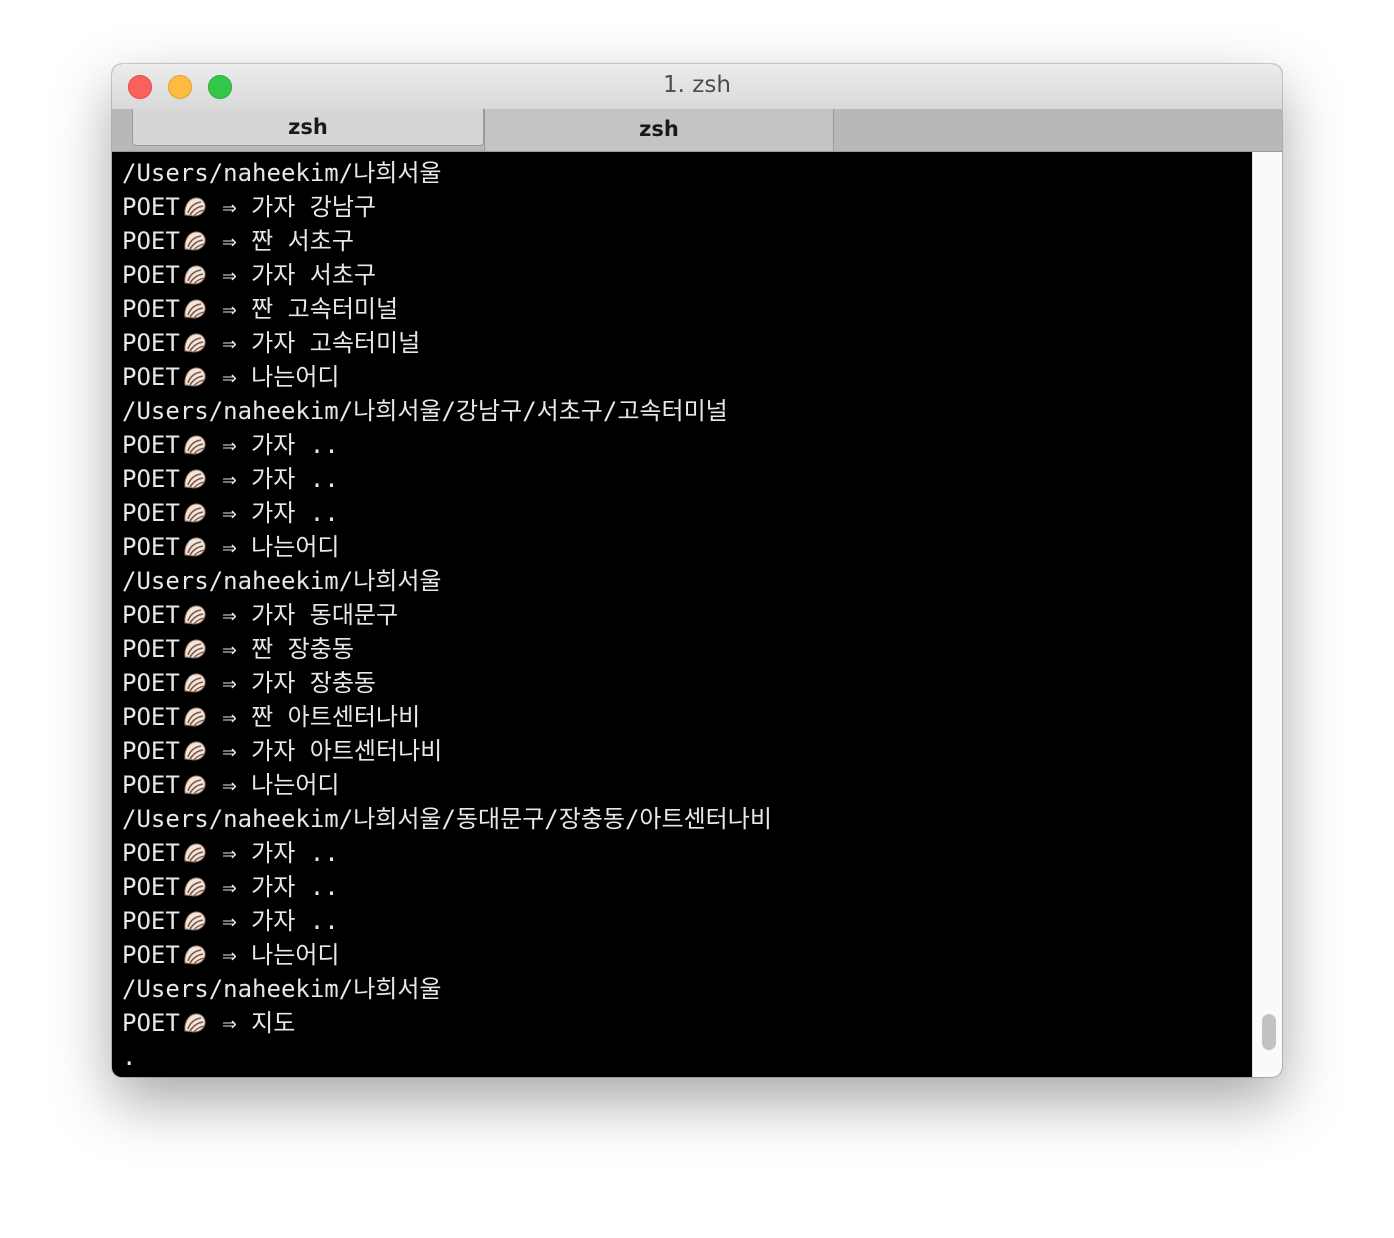 The image size is (1394, 1238). What do you see at coordinates (1267, 614) in the screenshot?
I see `scrollbar` at bounding box center [1267, 614].